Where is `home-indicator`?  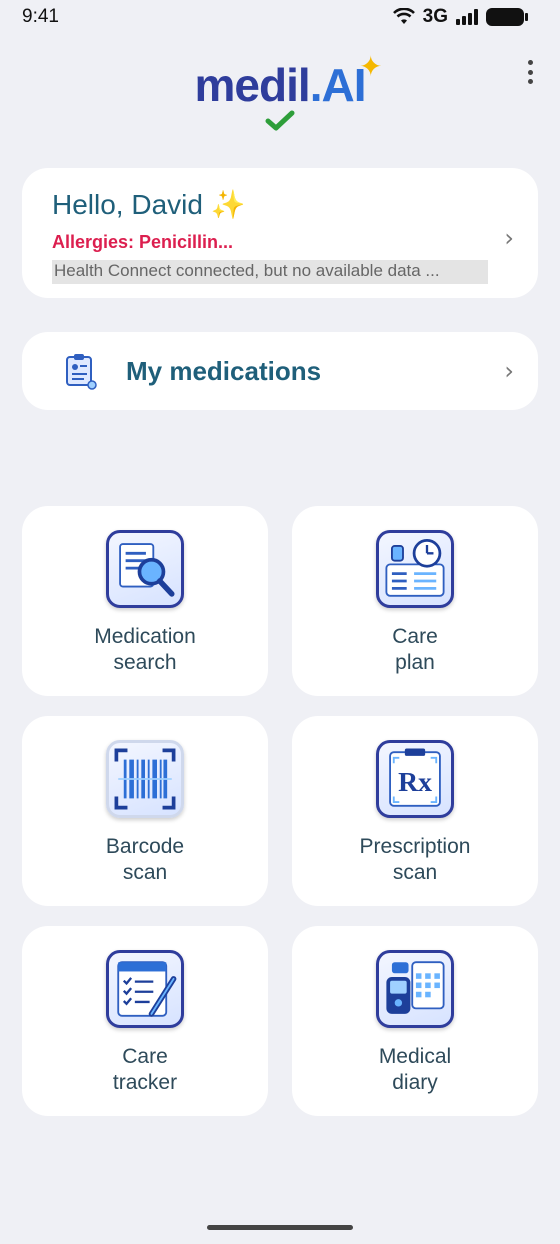
home-indicator is located at coordinates (280, 1227).